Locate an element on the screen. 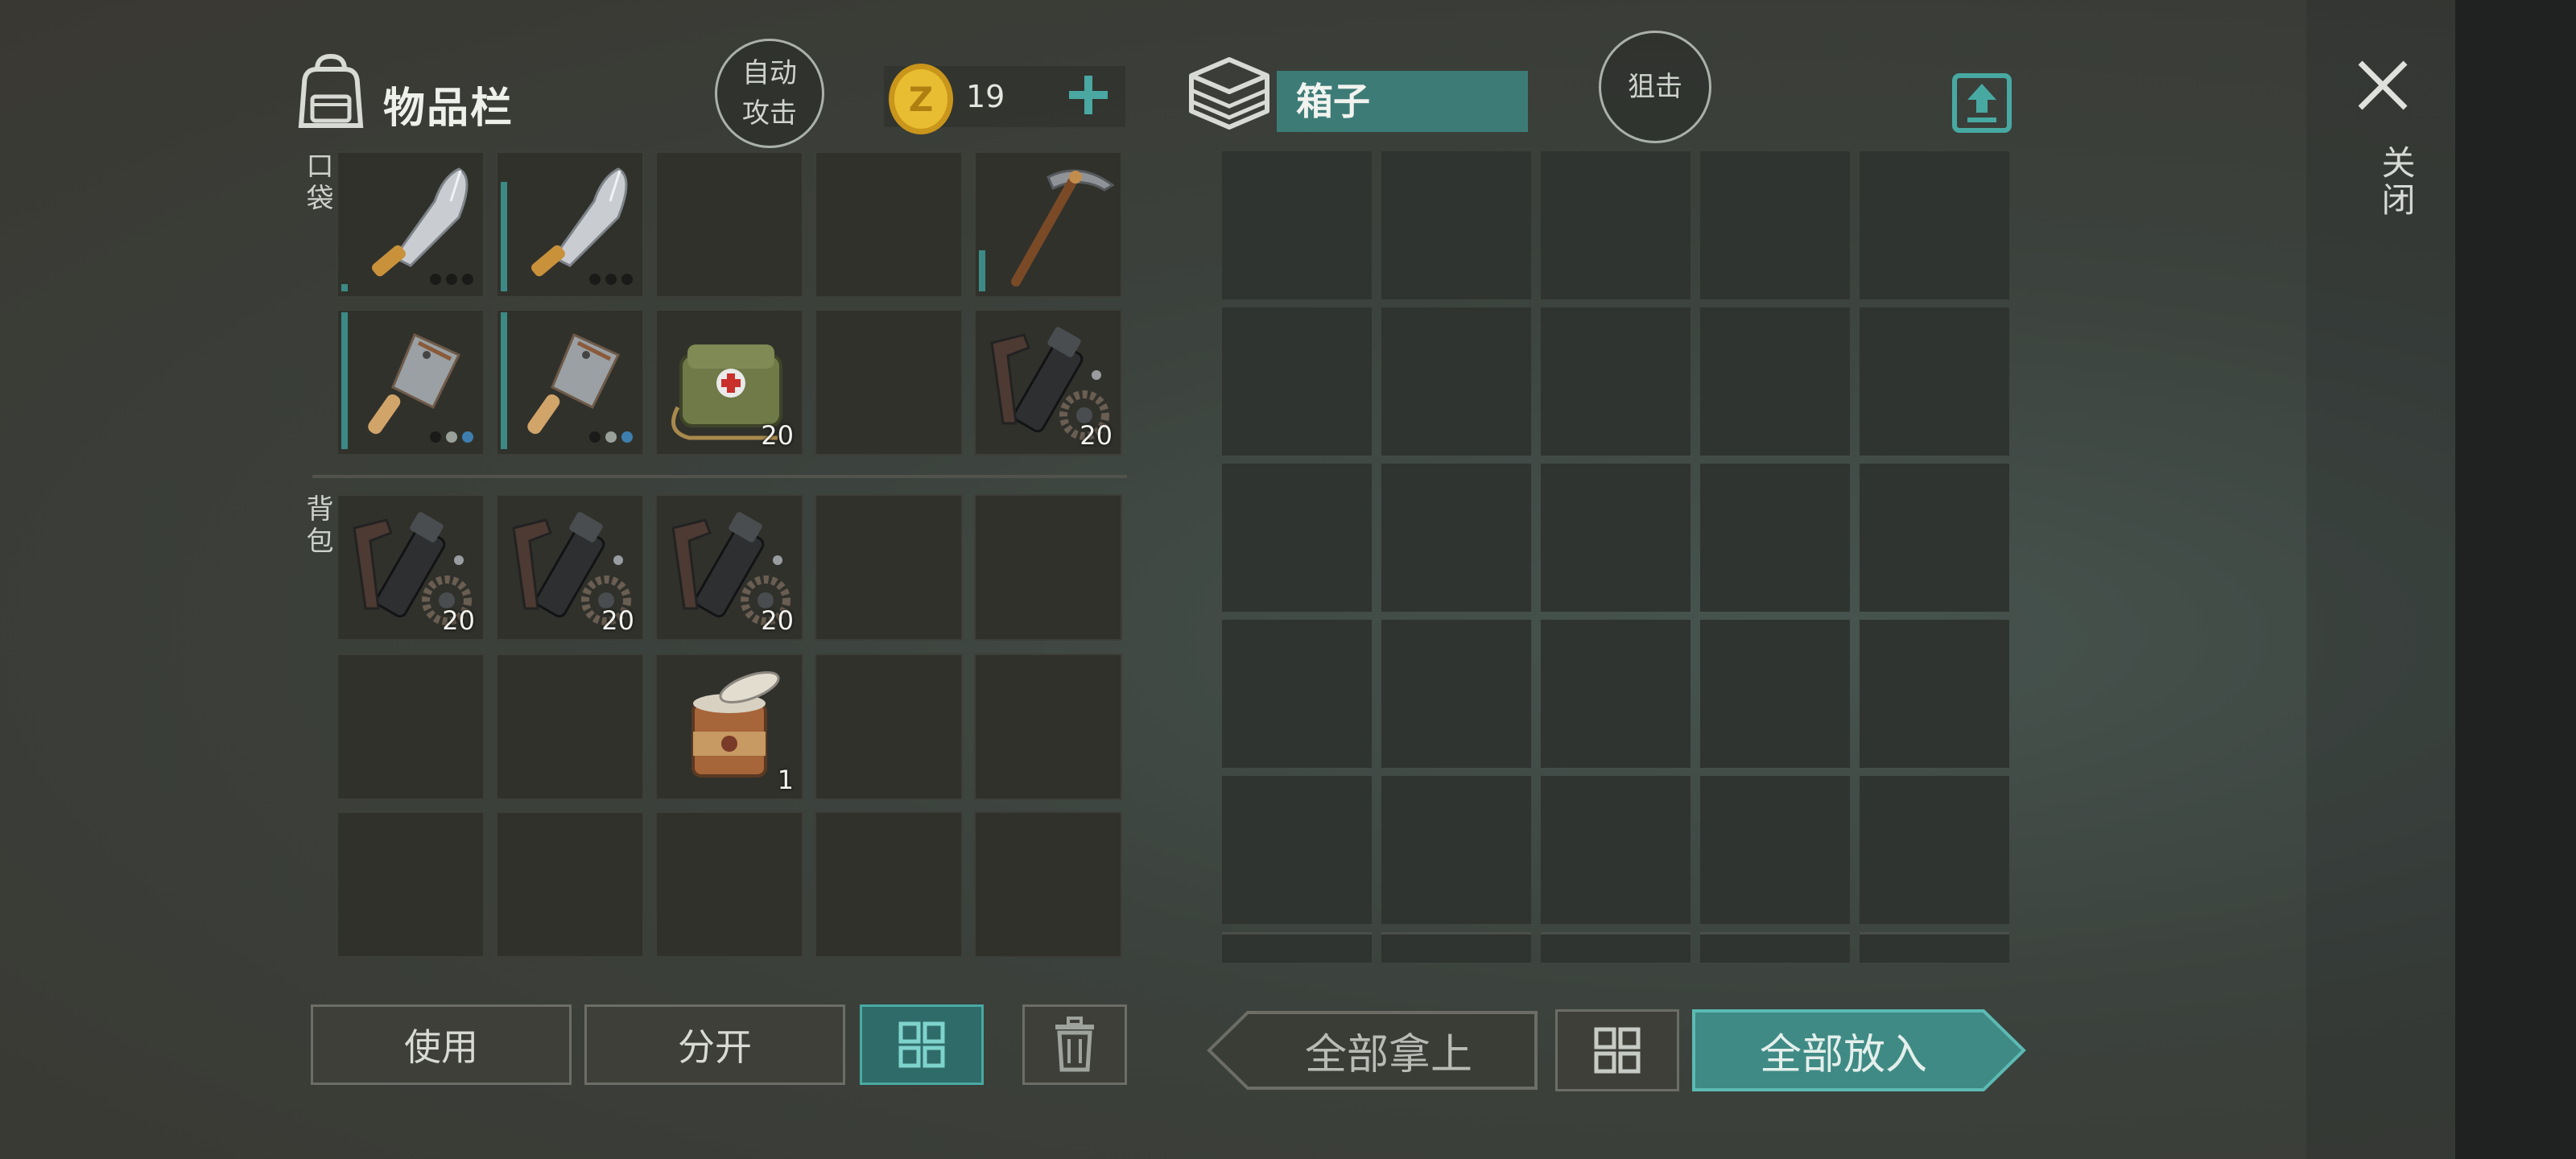 Image resolution: width=2576 pixels, height=1159 pixels. upload-icon is located at coordinates (1982, 102).